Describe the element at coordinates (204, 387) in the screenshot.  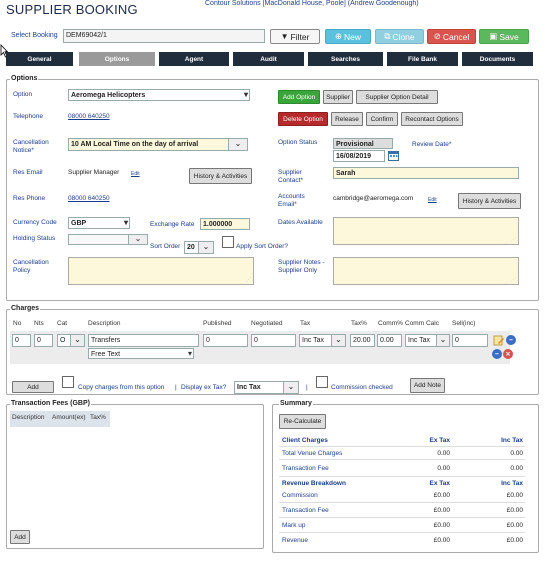
I see `display-ex-tax-label: Display ex Tax?` at that location.